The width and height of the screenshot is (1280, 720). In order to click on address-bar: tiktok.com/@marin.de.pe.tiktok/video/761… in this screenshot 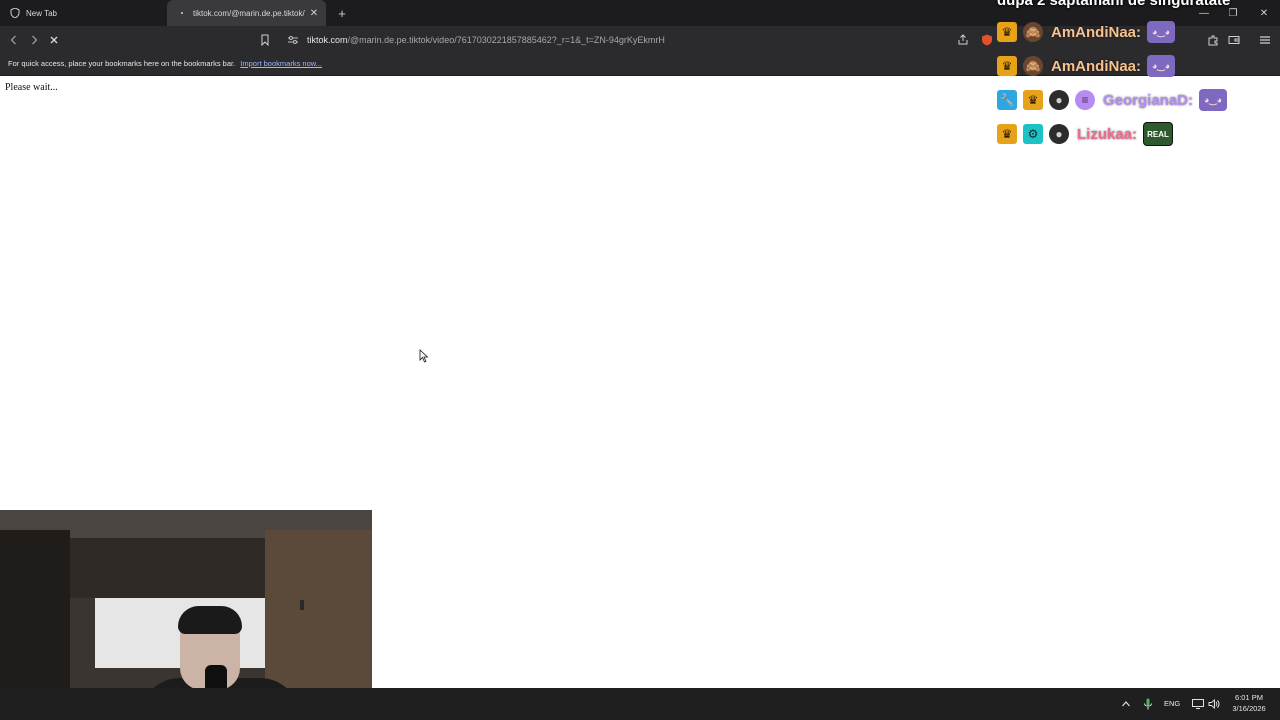, I will do `click(627, 40)`.